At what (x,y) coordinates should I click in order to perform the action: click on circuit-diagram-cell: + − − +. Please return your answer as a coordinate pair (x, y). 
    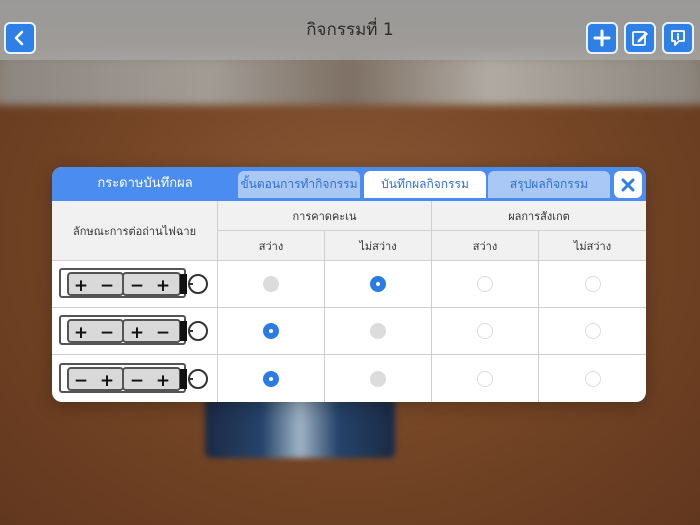
    Looking at the image, I should click on (135, 284).